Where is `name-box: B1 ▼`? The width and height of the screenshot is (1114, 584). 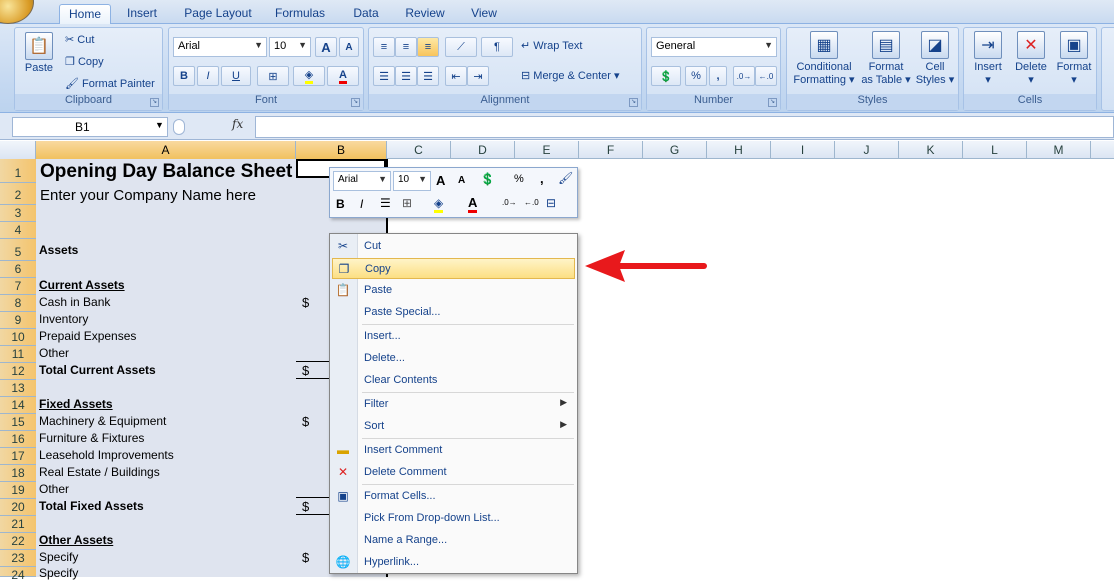
name-box: B1 ▼ is located at coordinates (90, 127).